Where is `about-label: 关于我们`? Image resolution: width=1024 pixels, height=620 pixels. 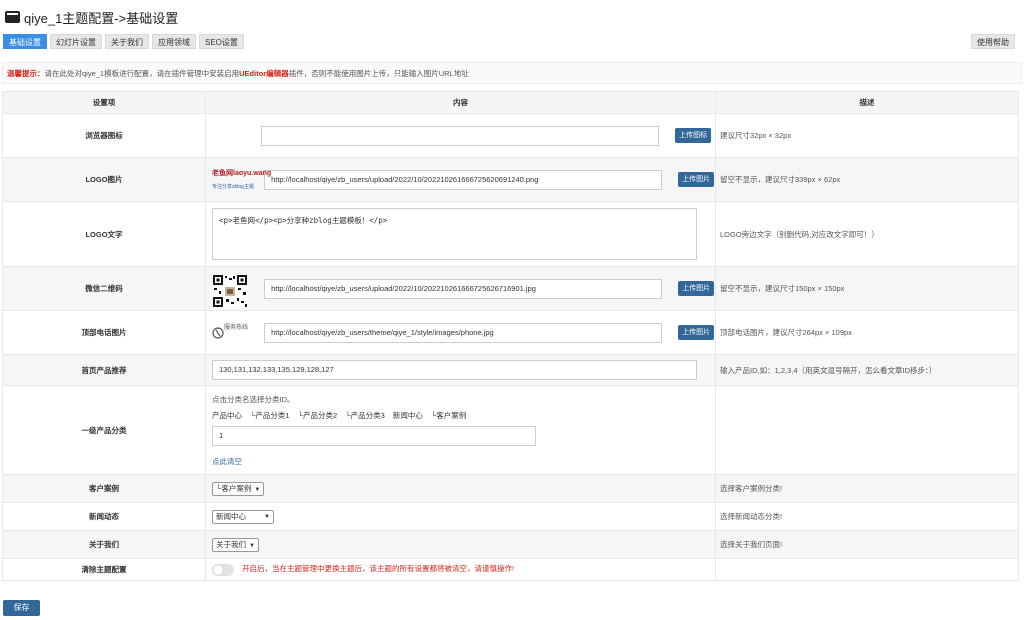 about-label: 关于我们 is located at coordinates (104, 544).